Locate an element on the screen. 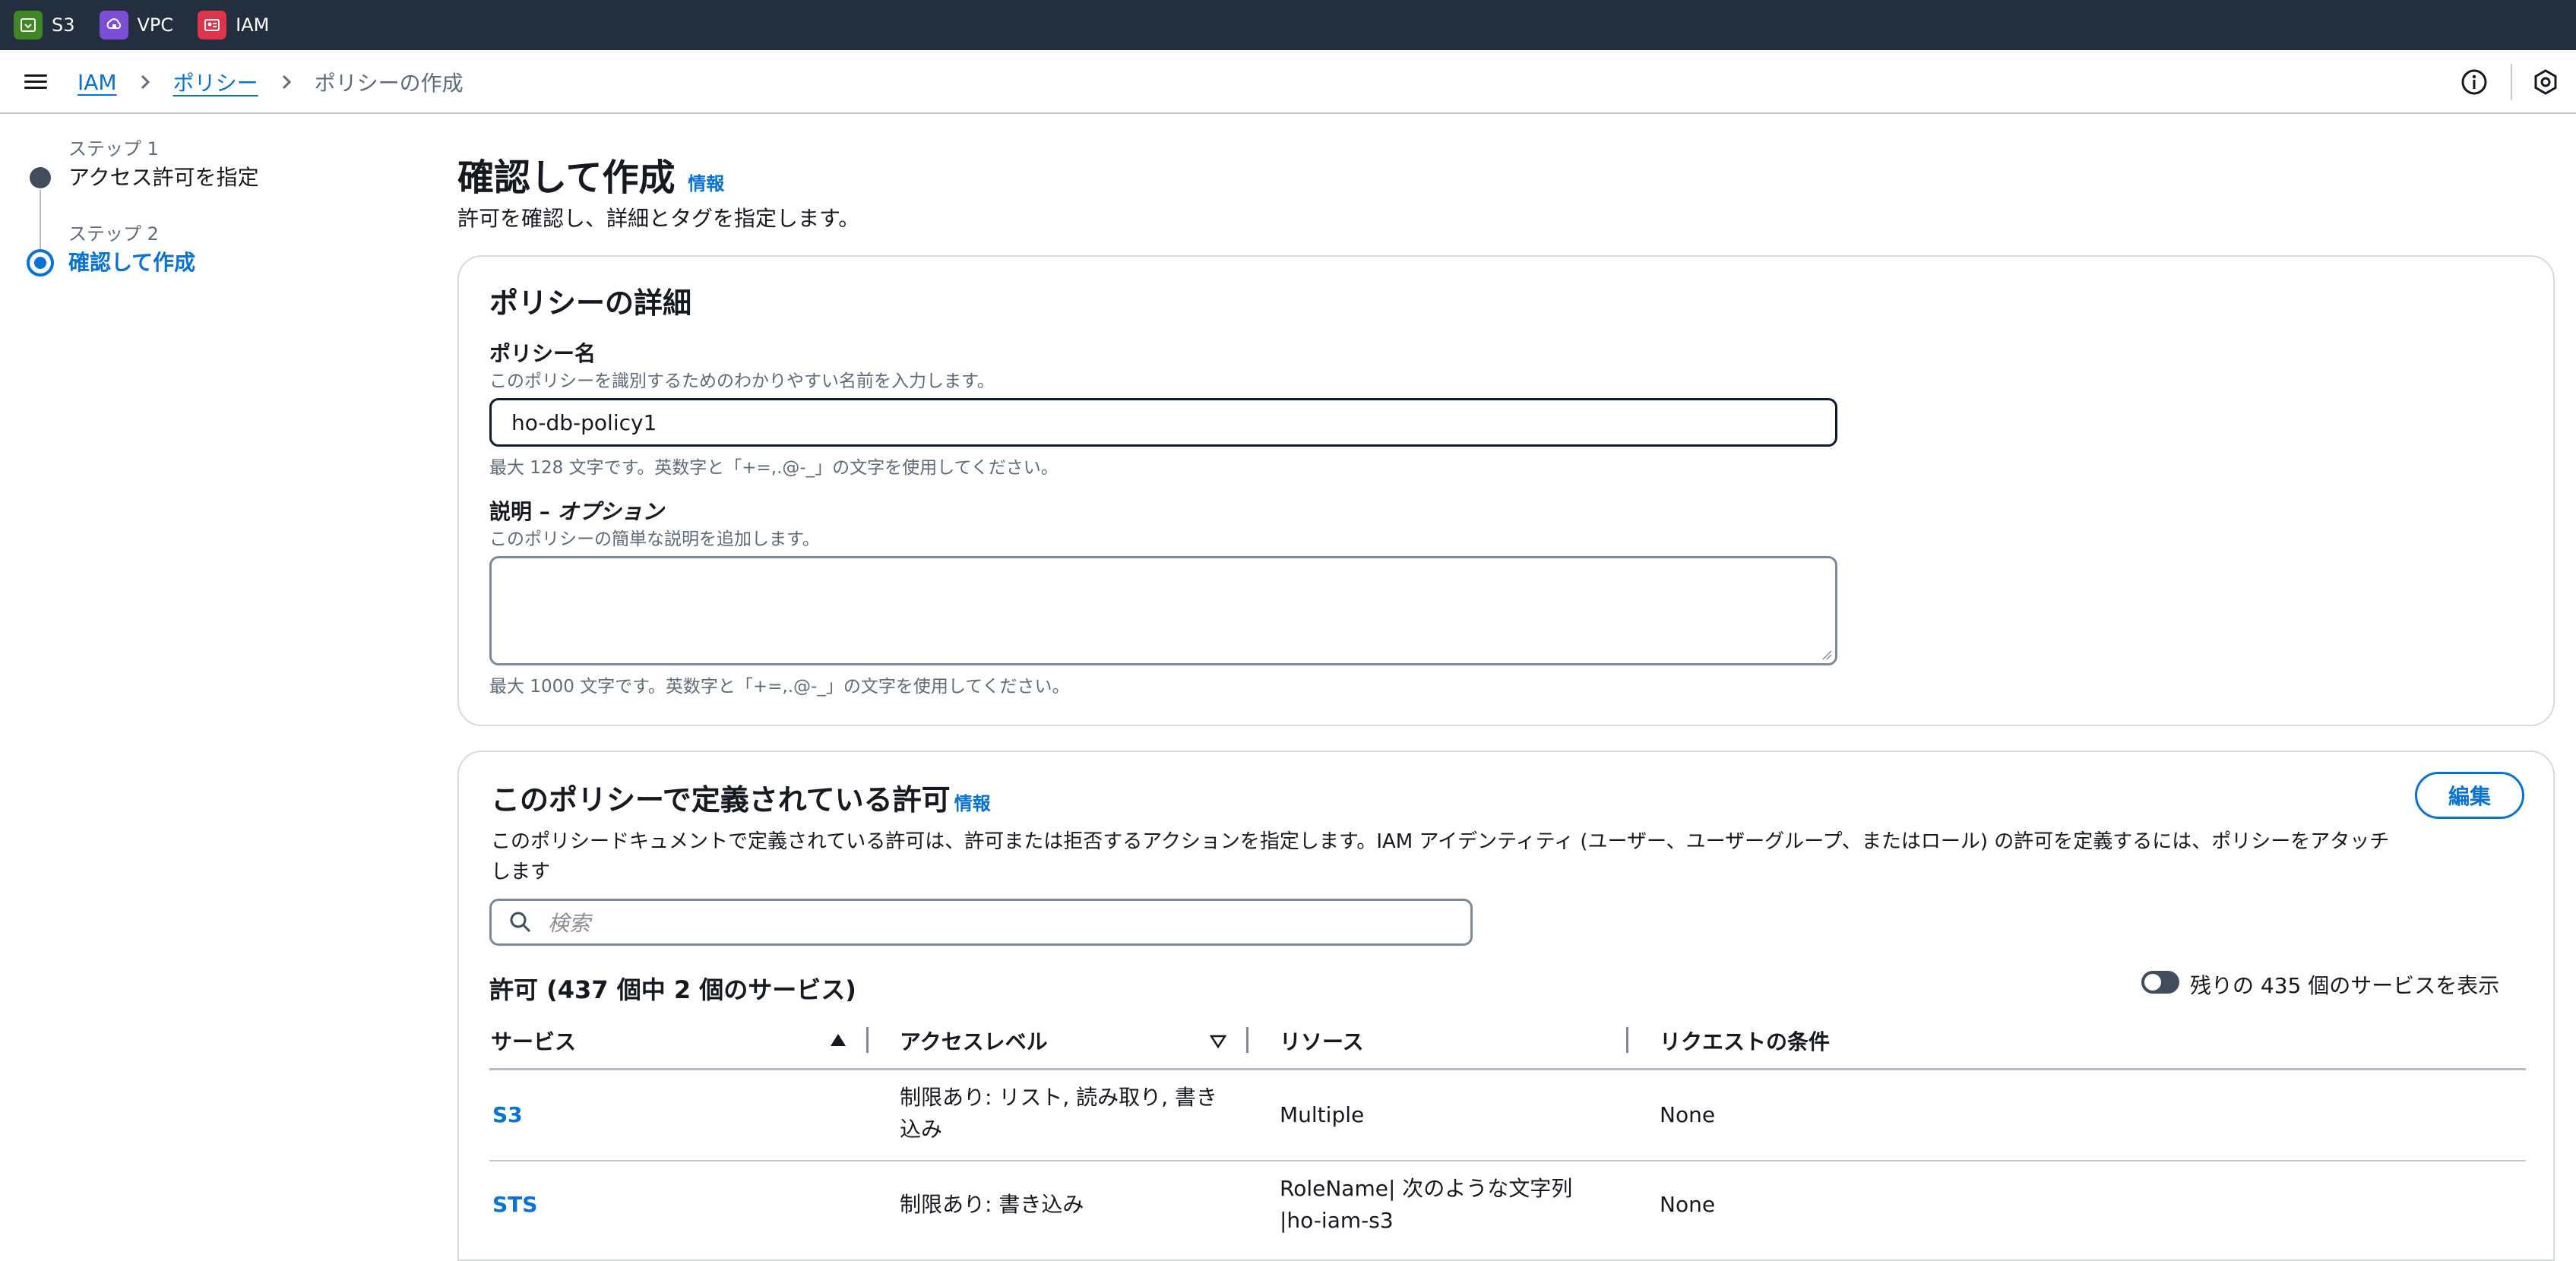  service-shortcut-s3: S3 is located at coordinates (44, 25).